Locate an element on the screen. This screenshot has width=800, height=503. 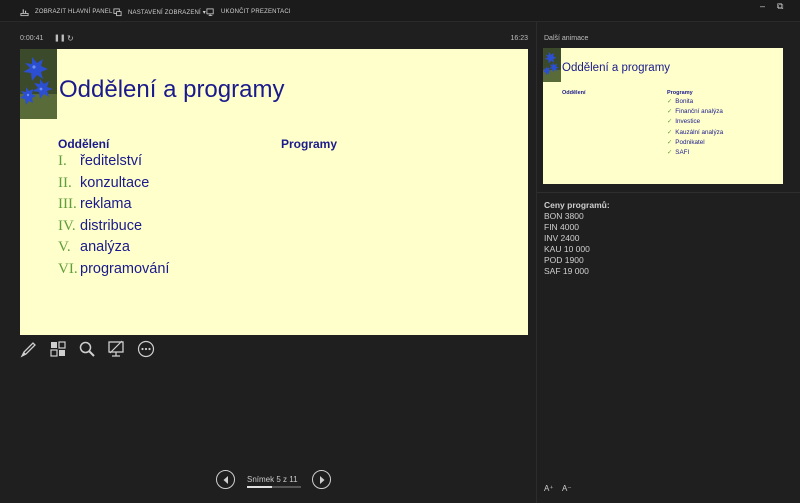
item-text: analýza is located at coordinates (105, 247).